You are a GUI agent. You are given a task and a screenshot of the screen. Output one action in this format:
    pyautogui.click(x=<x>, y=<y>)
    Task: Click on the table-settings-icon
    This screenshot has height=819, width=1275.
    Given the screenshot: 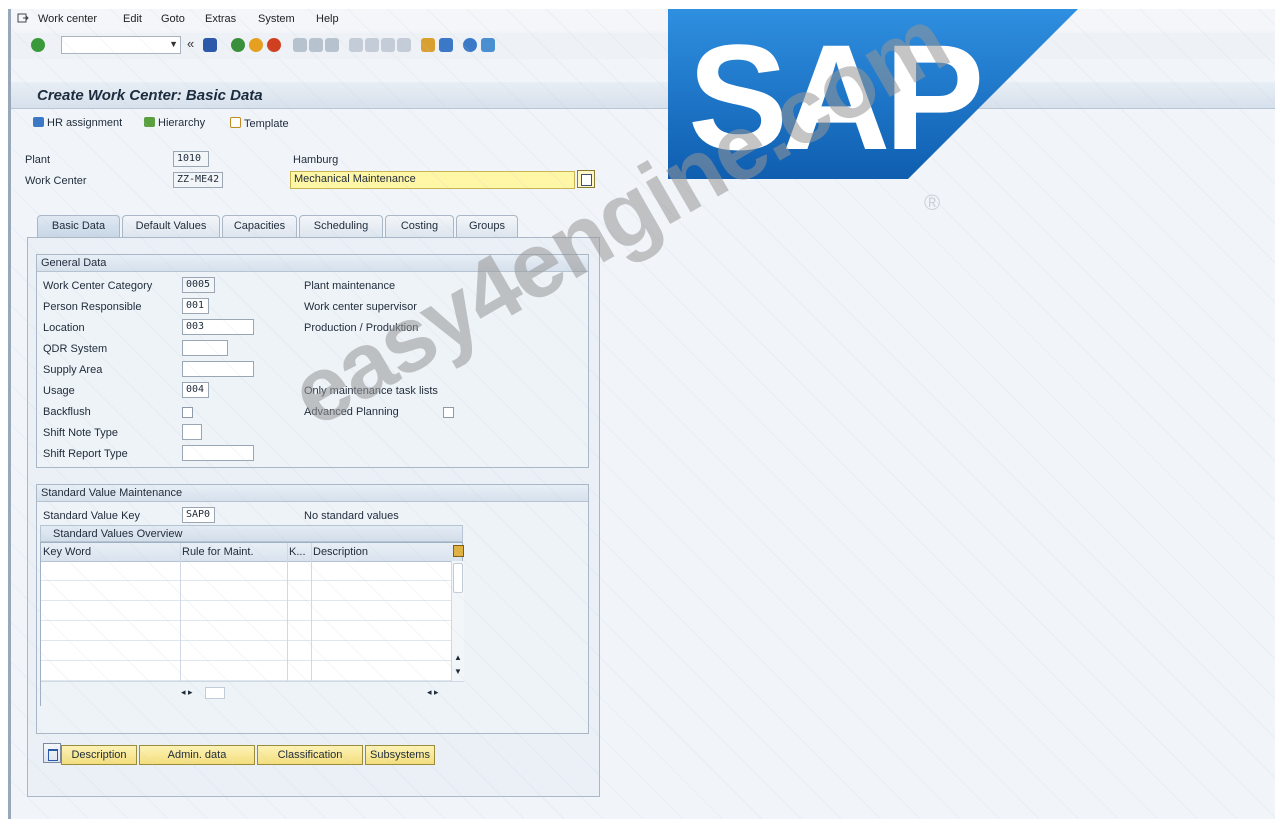 What is the action you would take?
    pyautogui.click(x=458, y=551)
    